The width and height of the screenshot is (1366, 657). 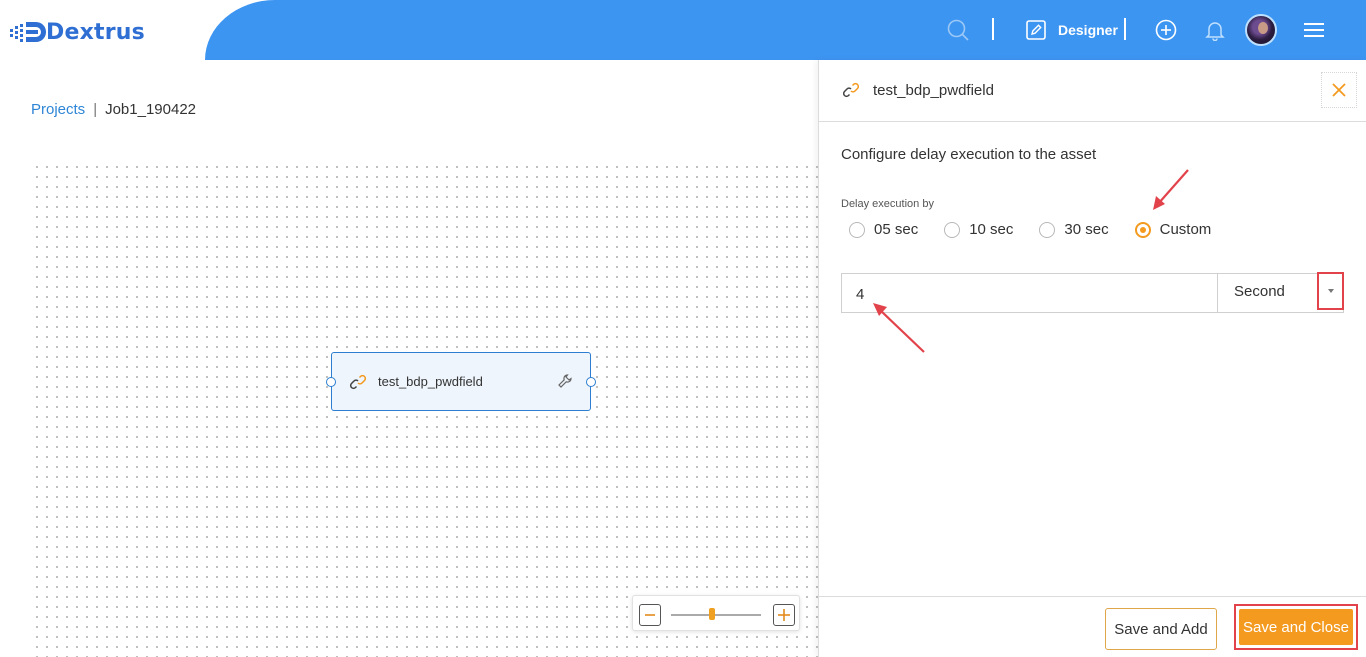 What do you see at coordinates (1086, 229) in the screenshot?
I see `radio-label: 30 sec` at bounding box center [1086, 229].